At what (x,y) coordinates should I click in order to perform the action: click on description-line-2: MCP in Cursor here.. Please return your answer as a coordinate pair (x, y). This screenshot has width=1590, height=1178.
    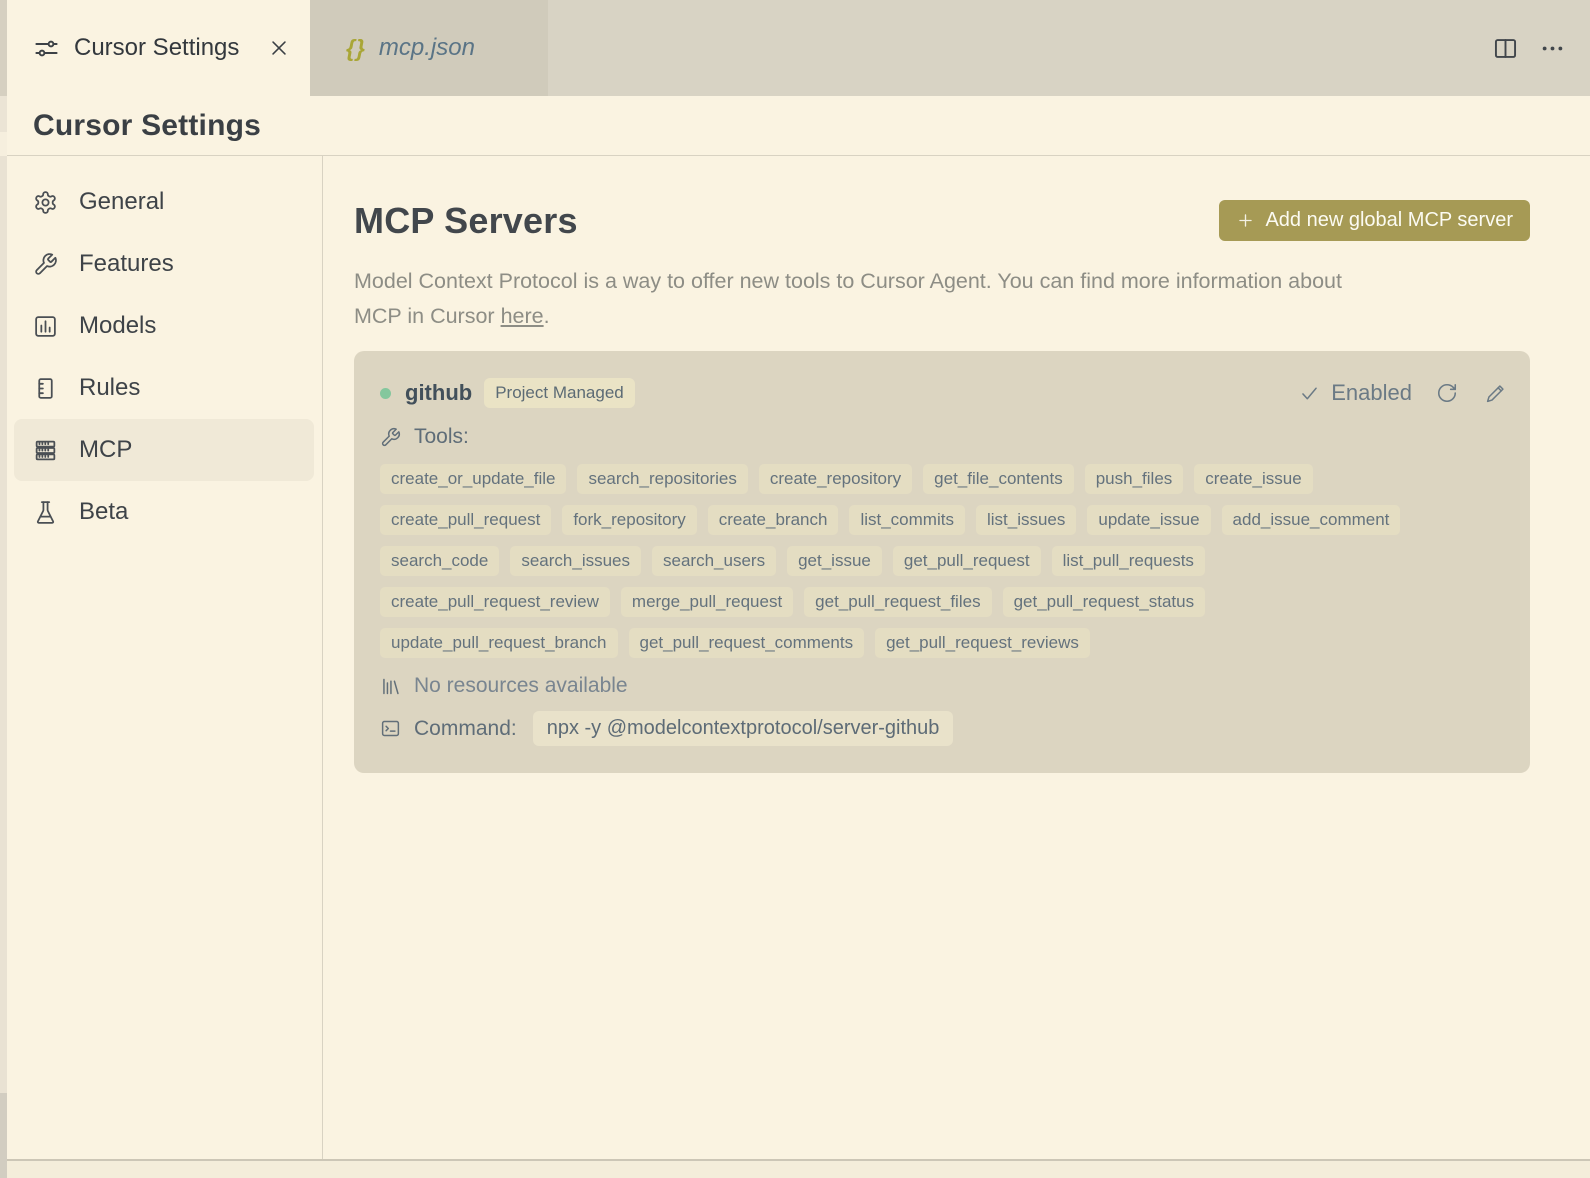
    Looking at the image, I should click on (942, 316).